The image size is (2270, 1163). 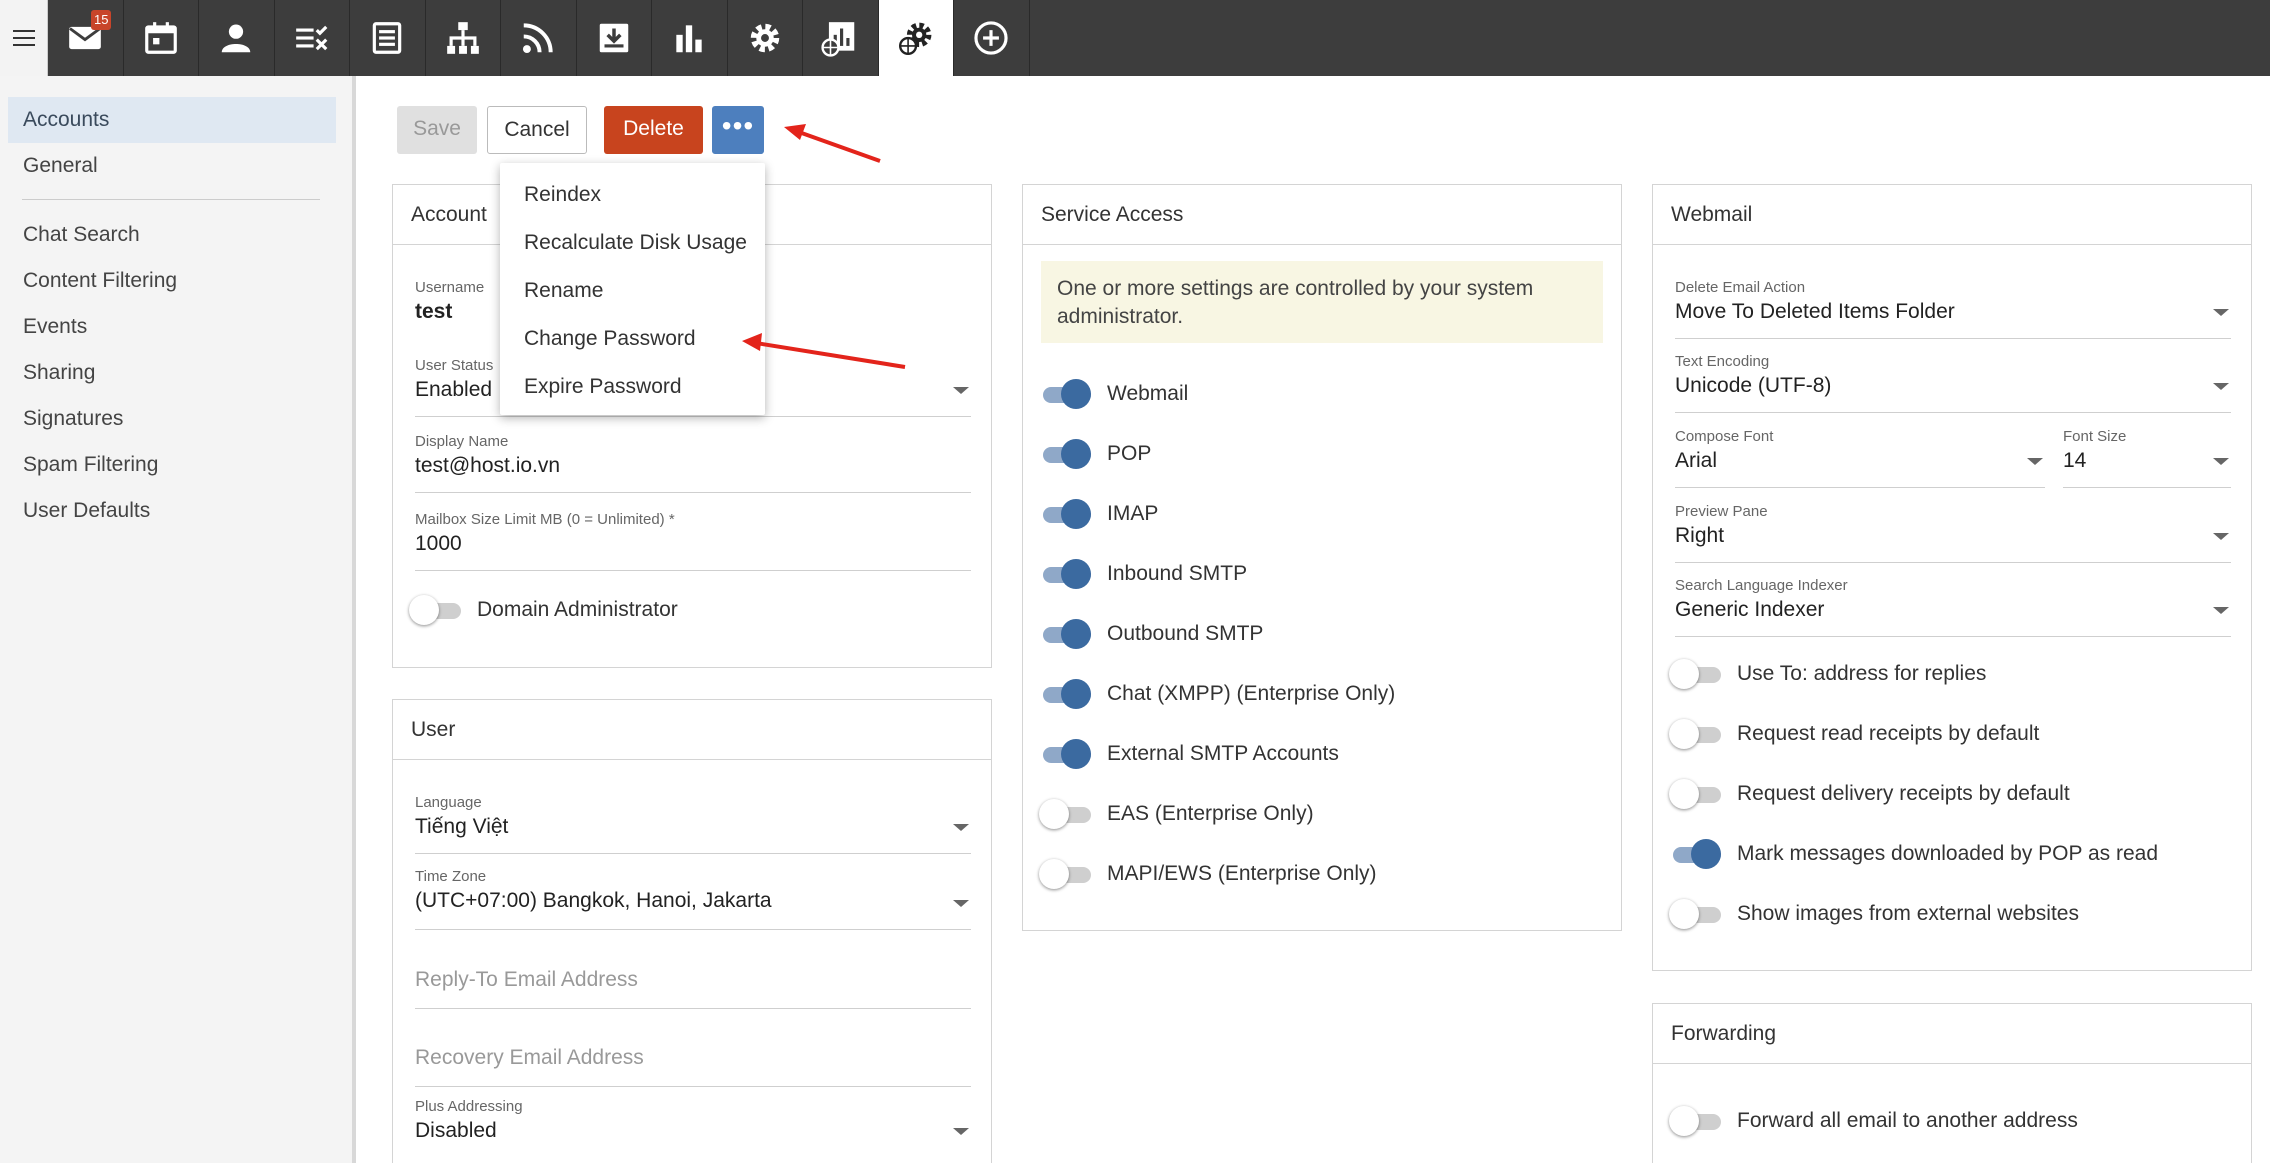 I want to click on sidebar-item-accounts: Accounts, so click(x=172, y=120).